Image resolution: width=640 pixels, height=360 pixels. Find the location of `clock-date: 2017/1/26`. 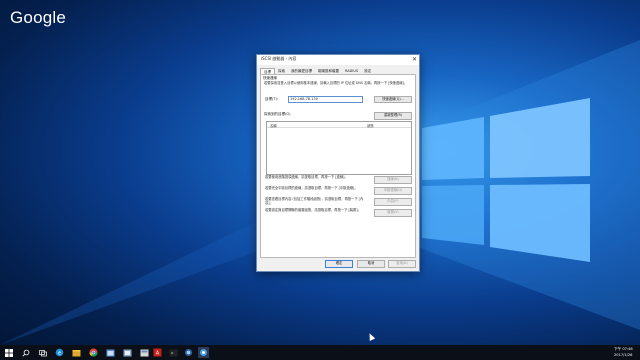

clock-date: 2017/1/26 is located at coordinates (623, 355).